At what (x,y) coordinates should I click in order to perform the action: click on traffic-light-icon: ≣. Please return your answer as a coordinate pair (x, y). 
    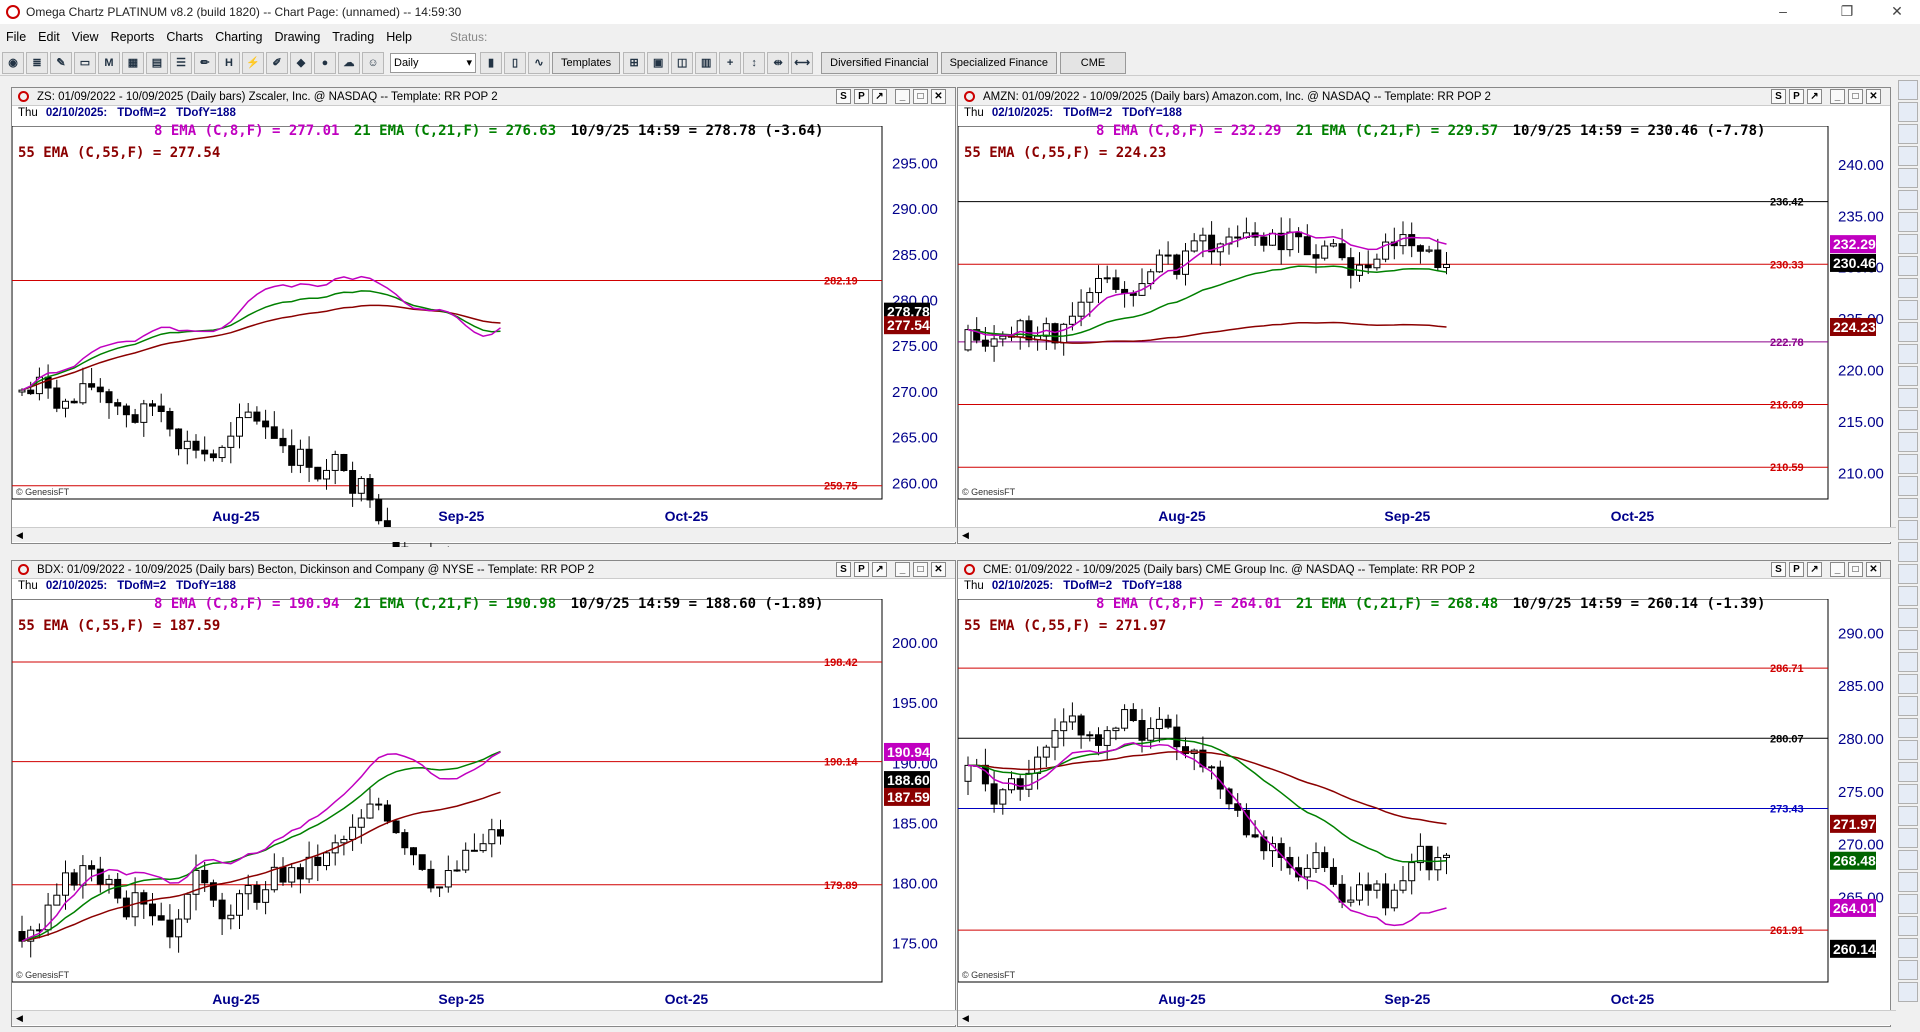
    Looking at the image, I should click on (37, 62).